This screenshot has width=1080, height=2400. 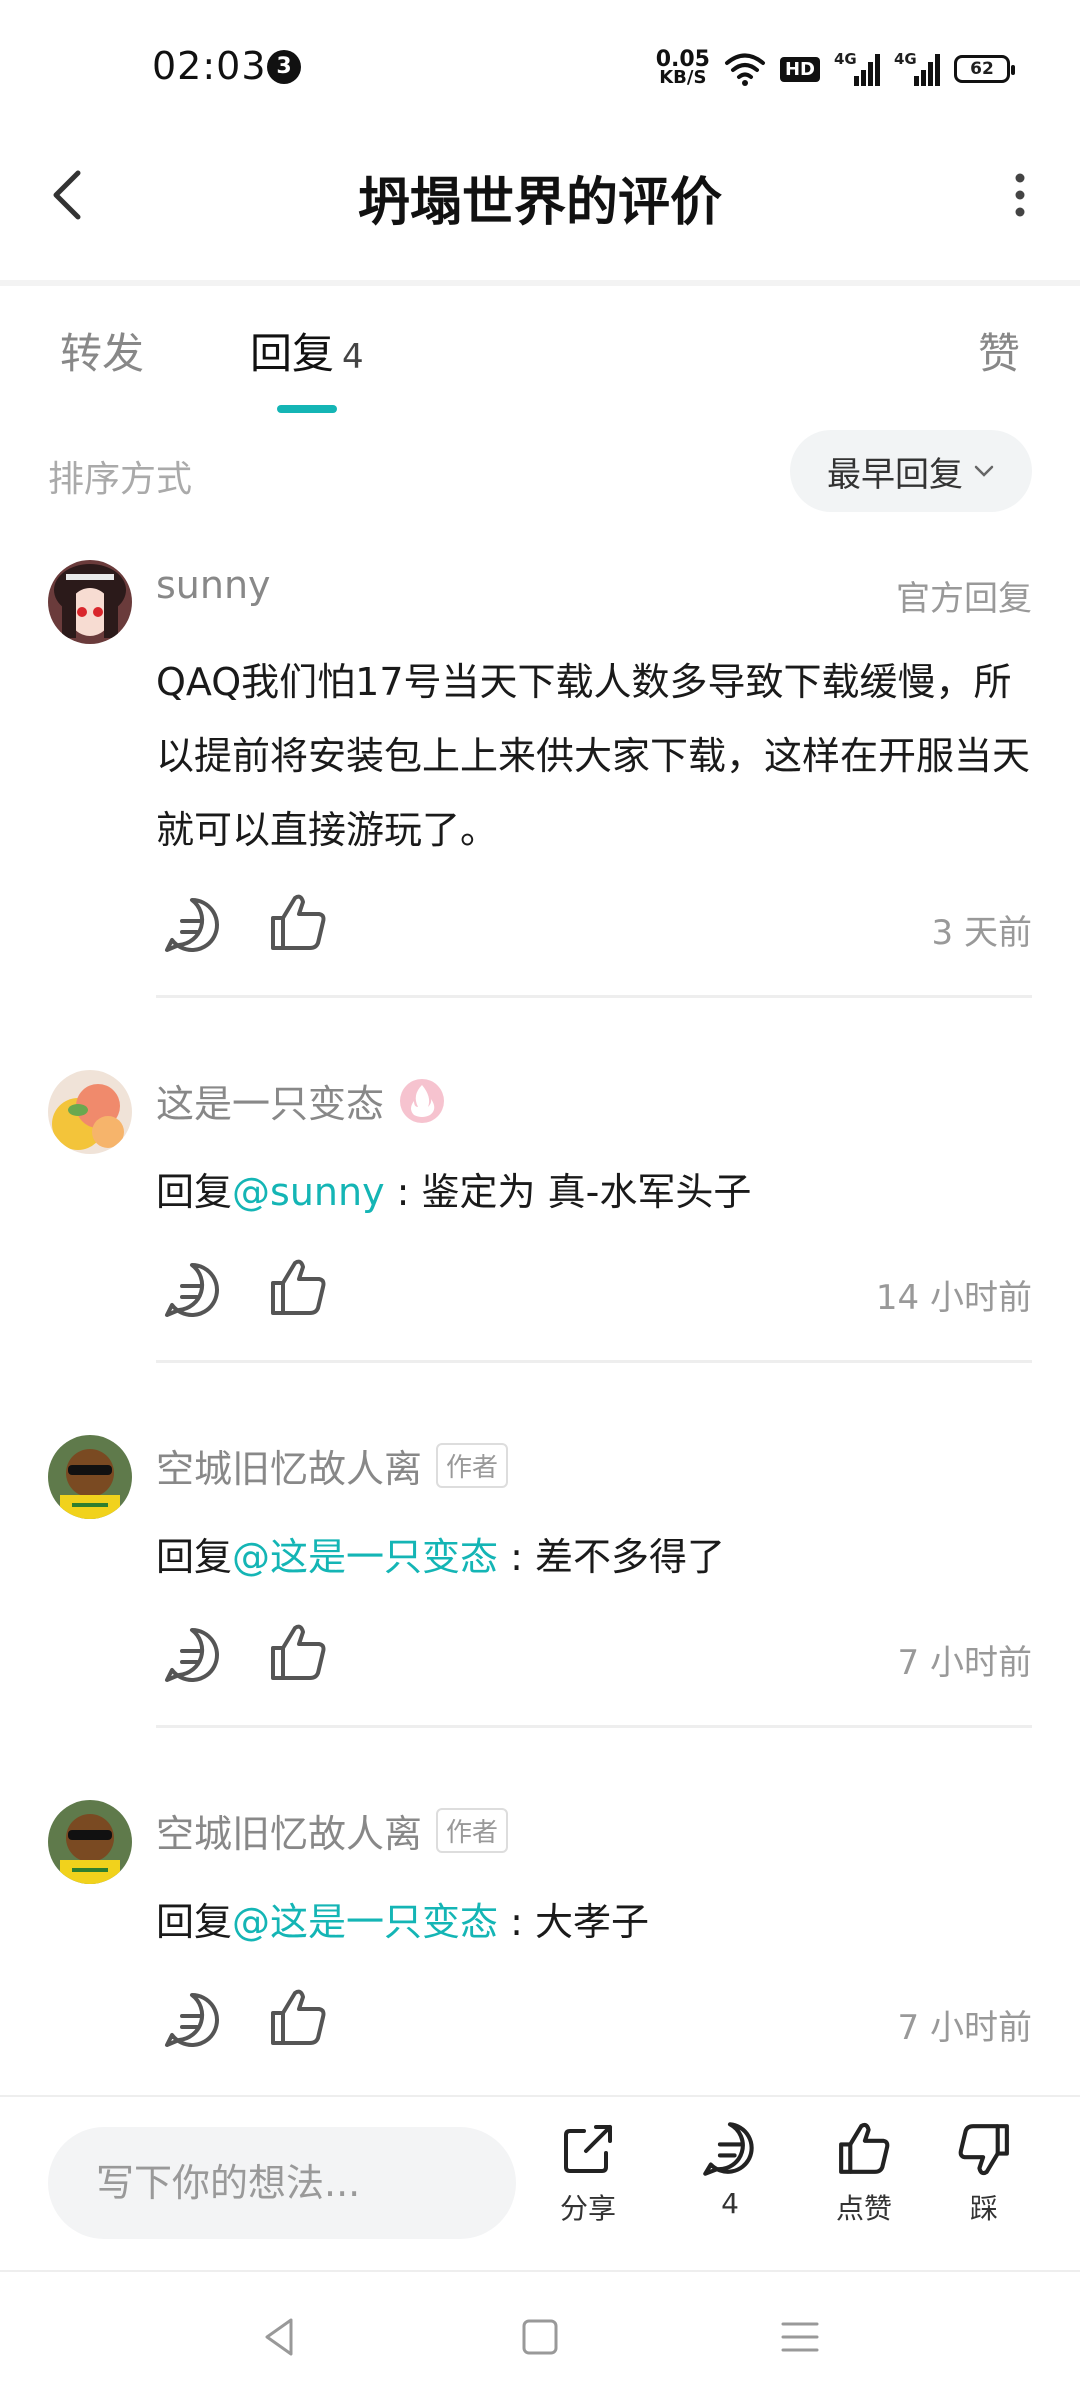 What do you see at coordinates (728, 2149) in the screenshot?
I see `comment-bubble-icon` at bounding box center [728, 2149].